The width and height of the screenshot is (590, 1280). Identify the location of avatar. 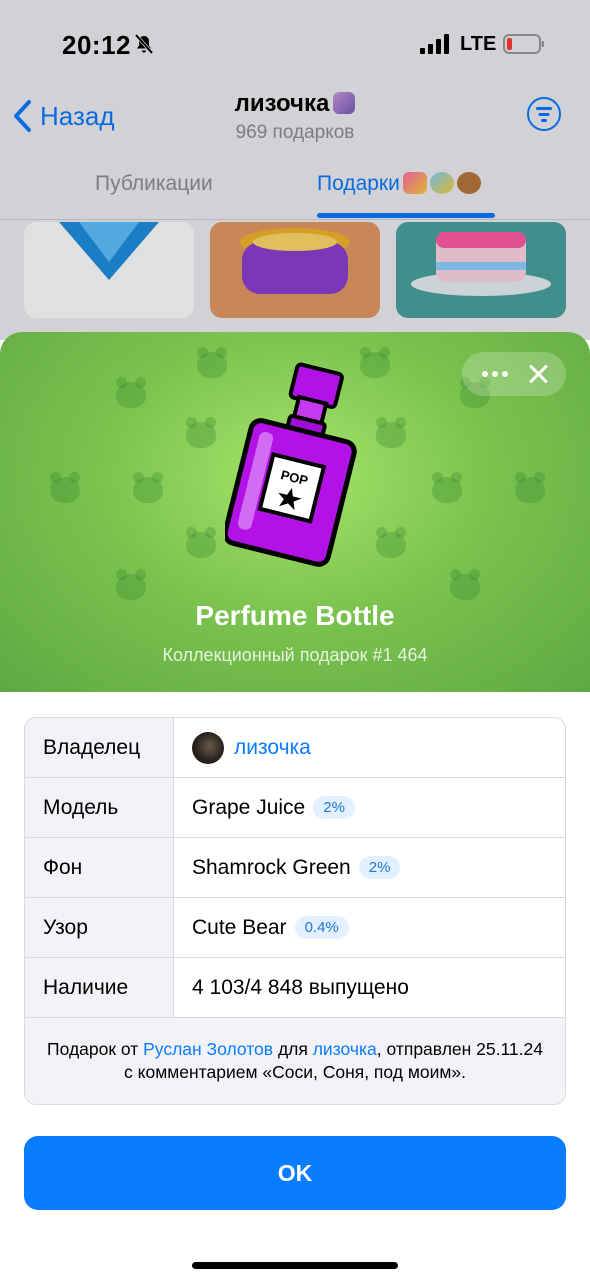
(208, 747).